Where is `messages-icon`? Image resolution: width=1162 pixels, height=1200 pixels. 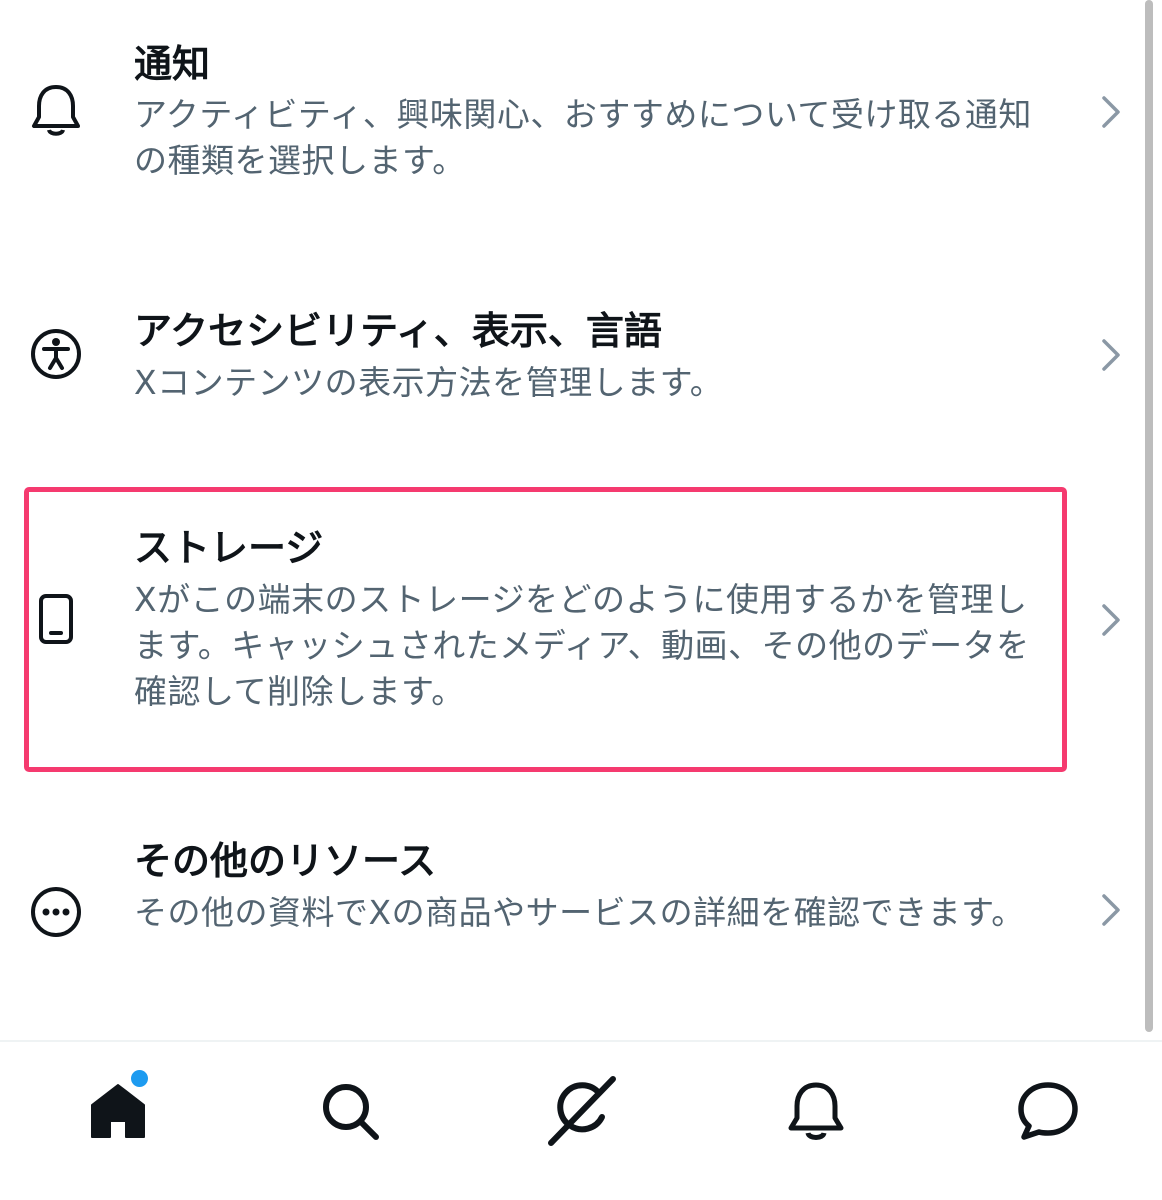 messages-icon is located at coordinates (1048, 1113).